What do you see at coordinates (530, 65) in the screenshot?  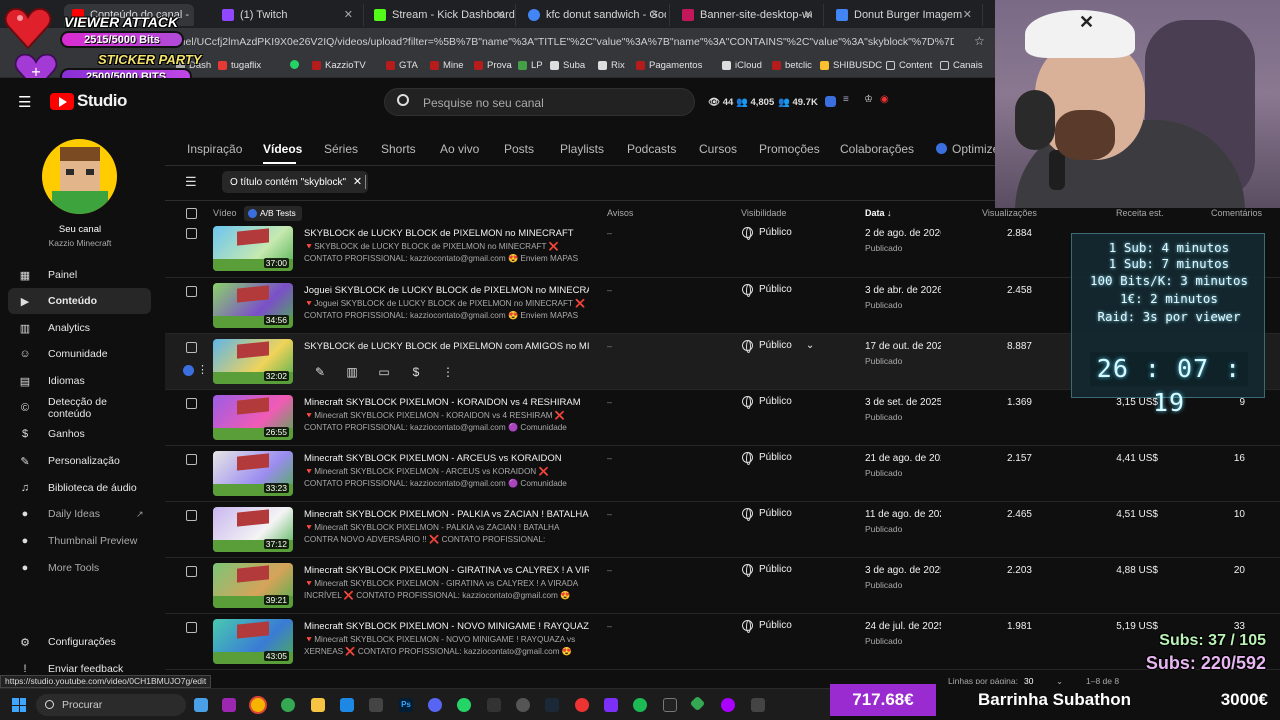 I see `bookmark-item: LP` at bounding box center [530, 65].